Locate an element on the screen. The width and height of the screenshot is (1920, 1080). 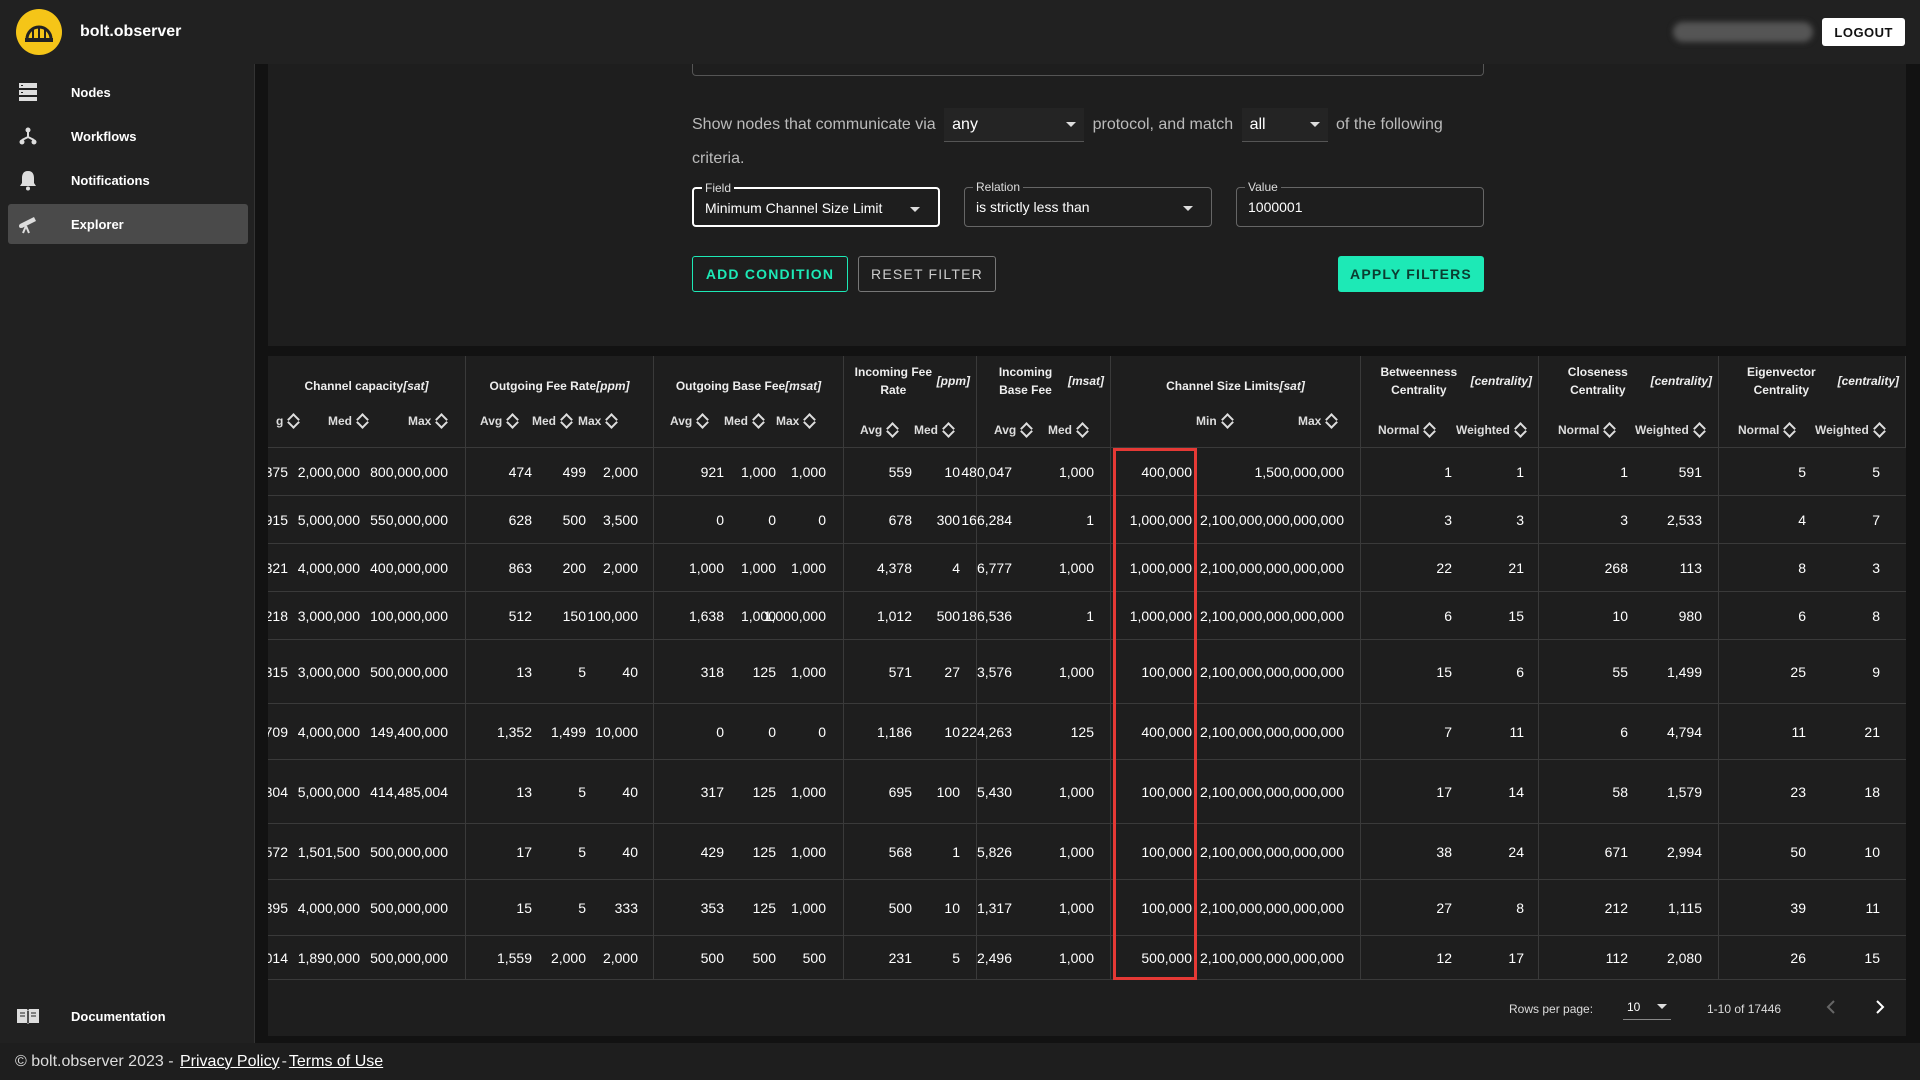
table-cell: 13 is located at coordinates (524, 792).